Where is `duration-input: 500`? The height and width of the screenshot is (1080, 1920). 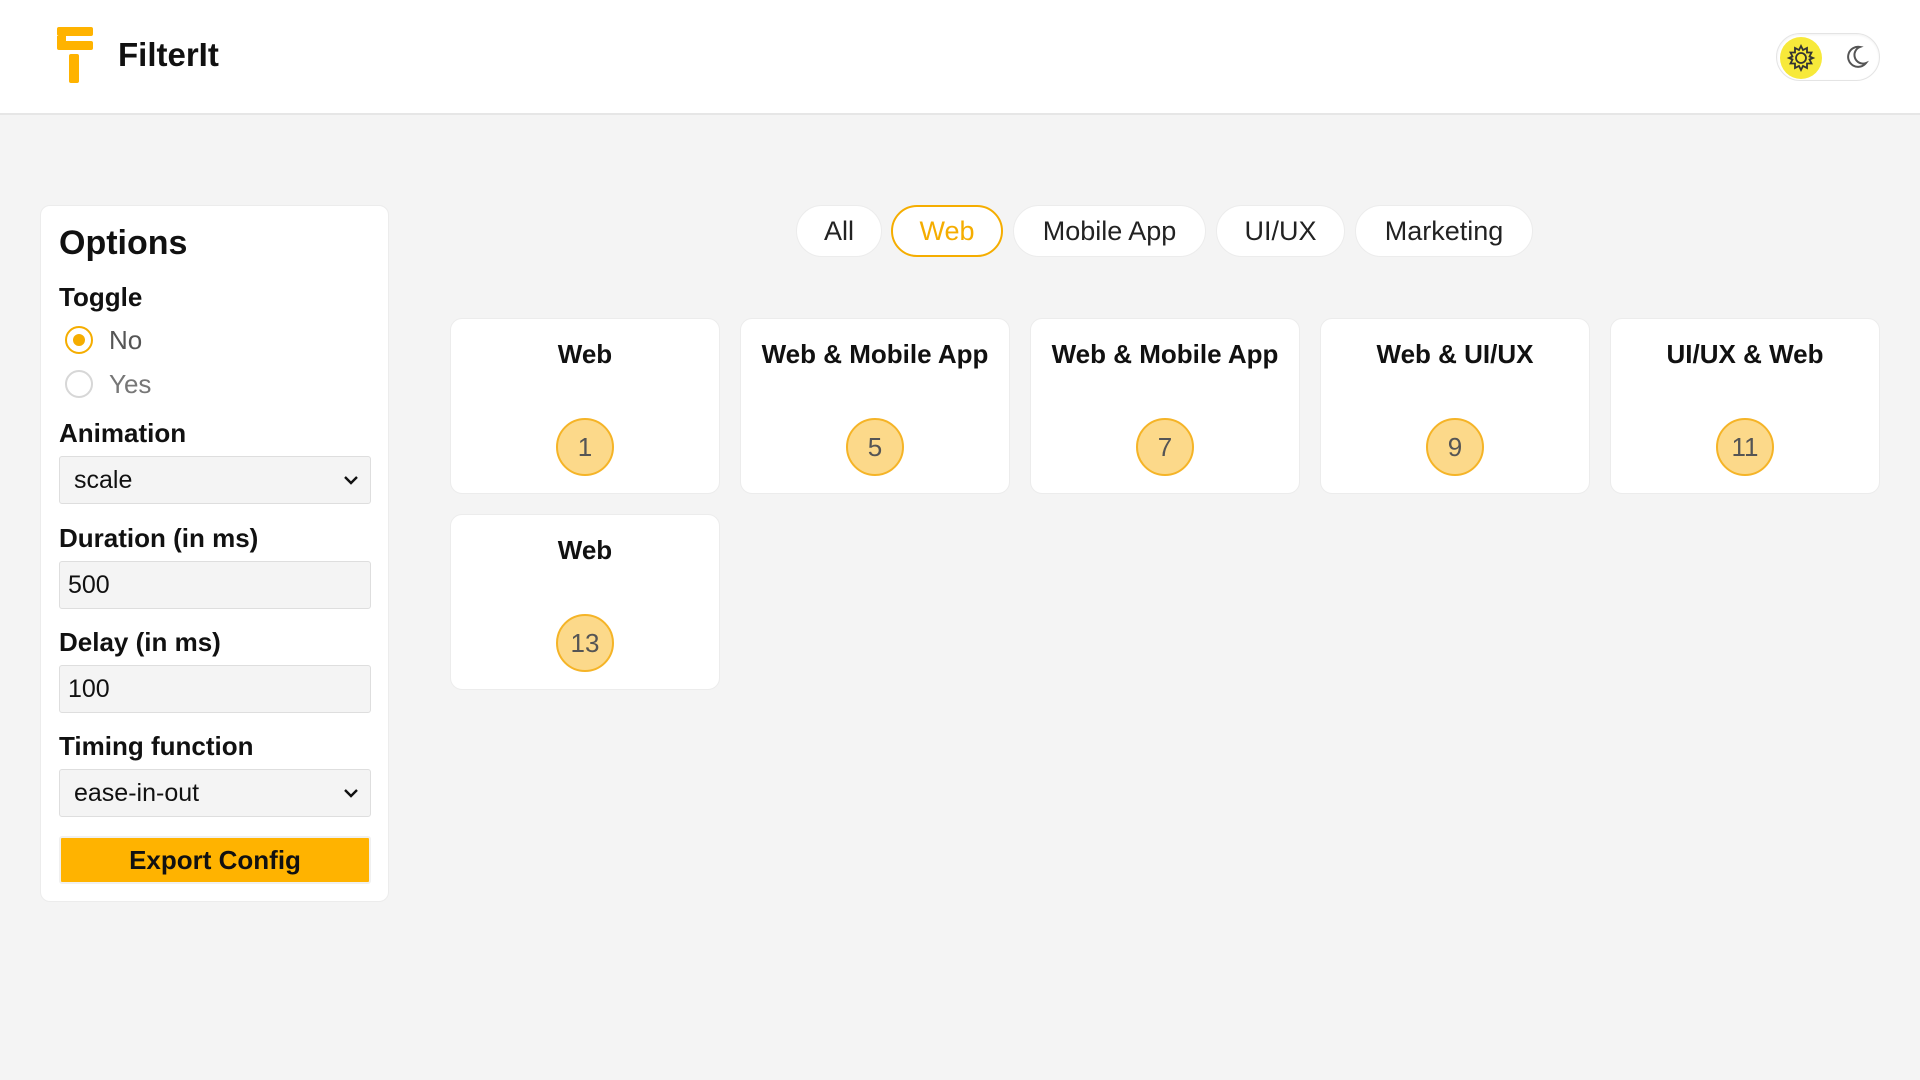 duration-input: 500 is located at coordinates (215, 585).